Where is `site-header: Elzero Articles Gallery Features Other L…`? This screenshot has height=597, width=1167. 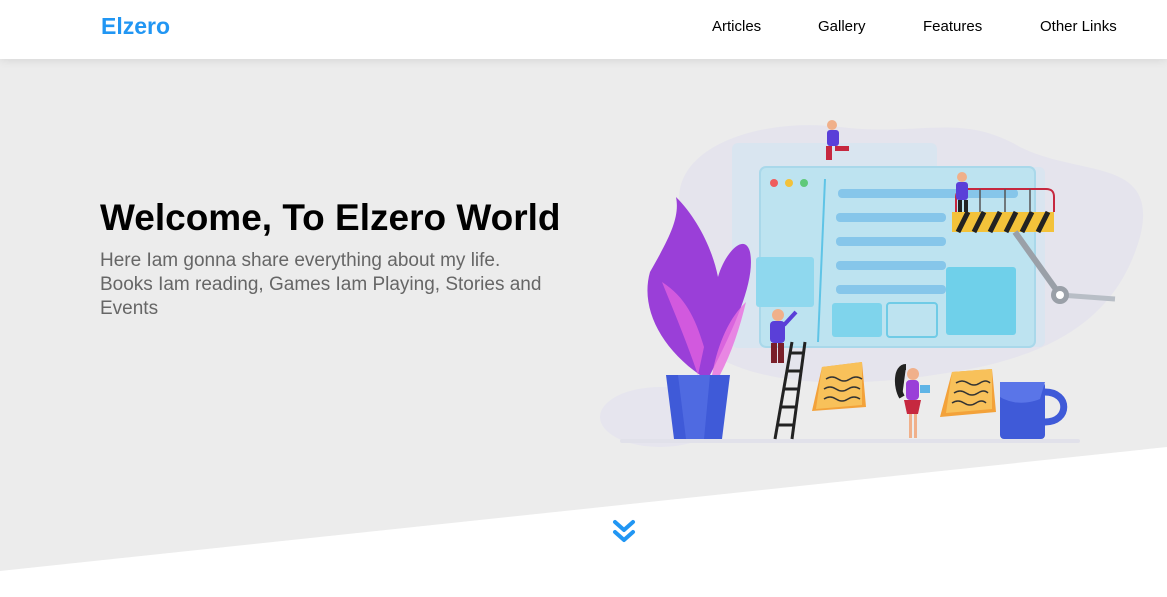
site-header: Elzero Articles Gallery Features Other L… is located at coordinates (583, 29).